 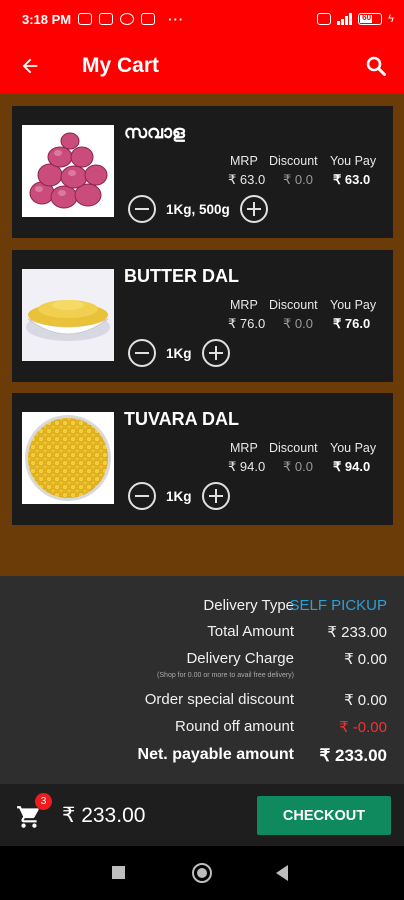 I want to click on delivery-type-value: SELF PICKUP, so click(x=338, y=605).